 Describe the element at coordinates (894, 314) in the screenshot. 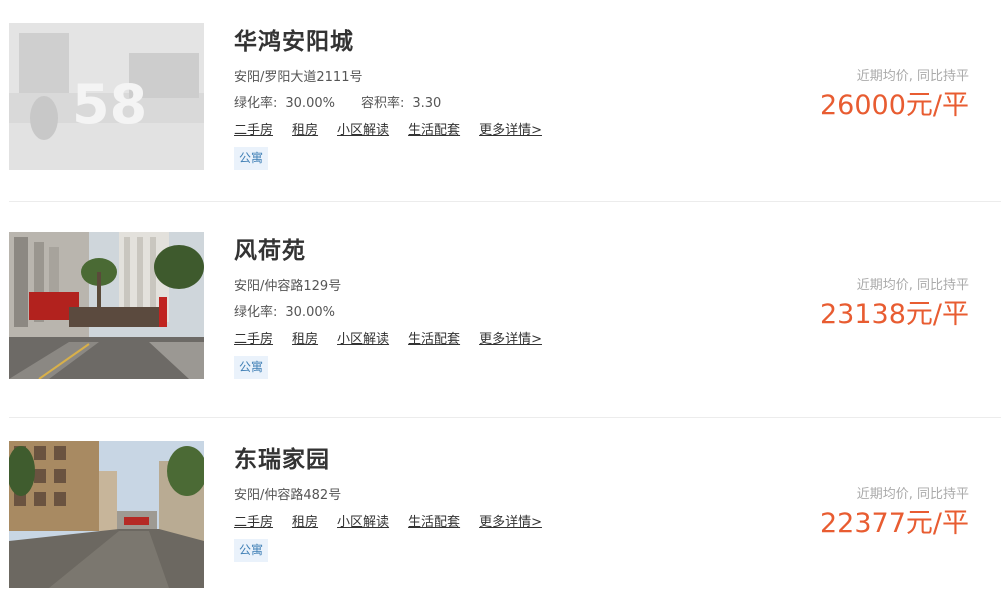

I see `average-price: 23138元/平` at that location.